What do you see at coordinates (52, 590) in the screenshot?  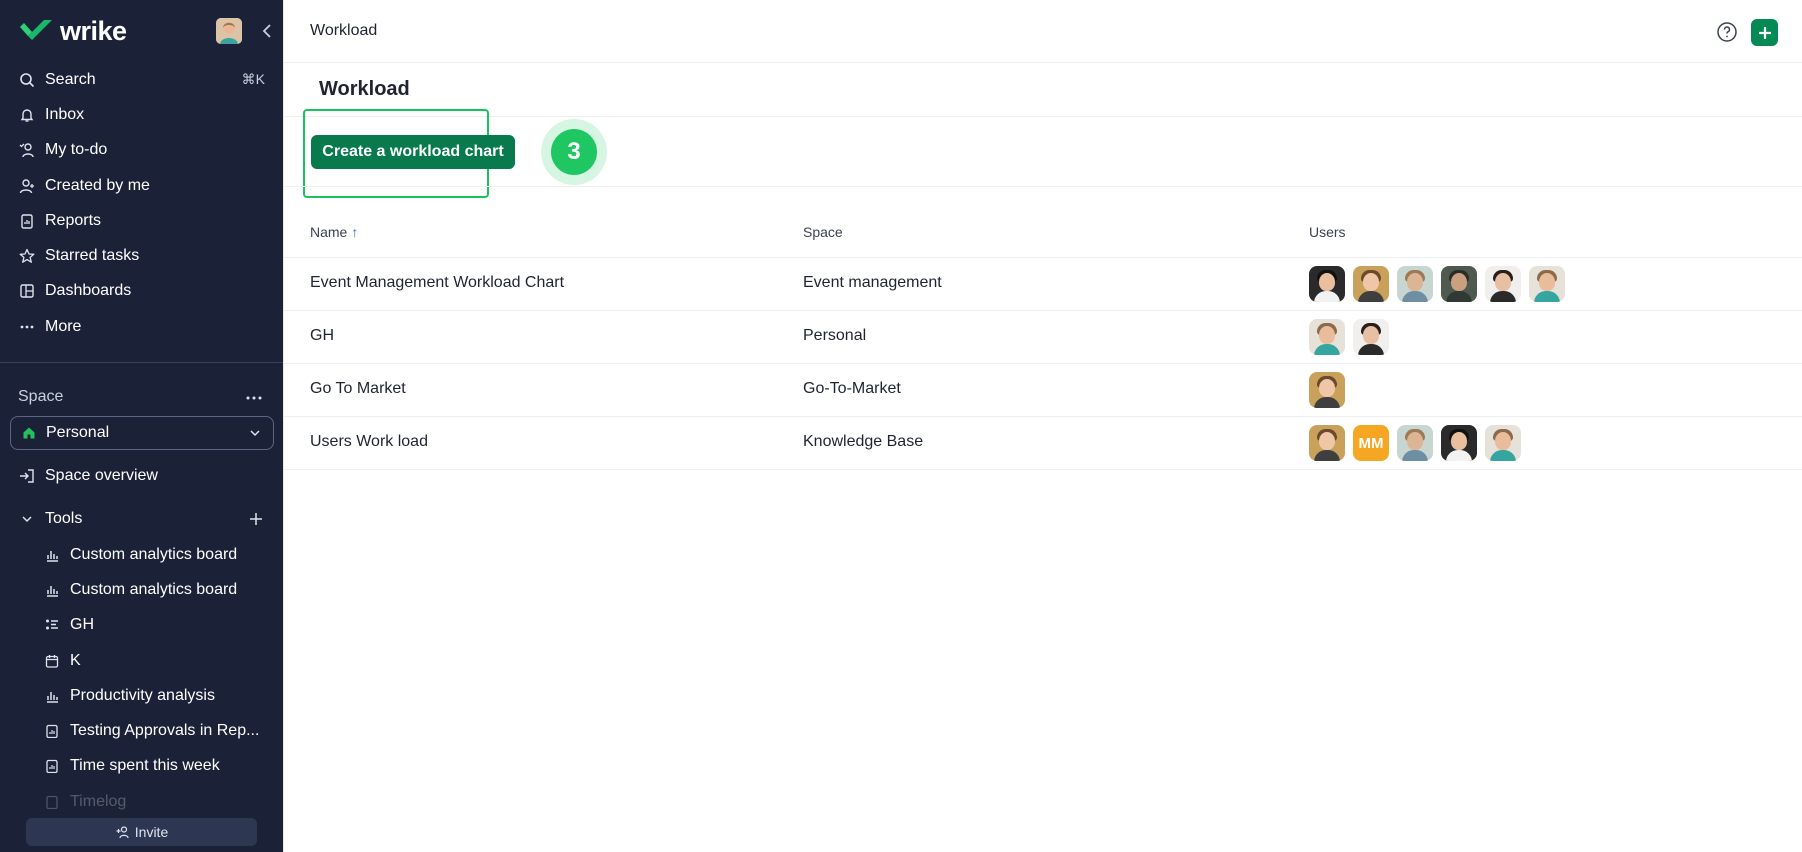 I see `analytics-icon` at bounding box center [52, 590].